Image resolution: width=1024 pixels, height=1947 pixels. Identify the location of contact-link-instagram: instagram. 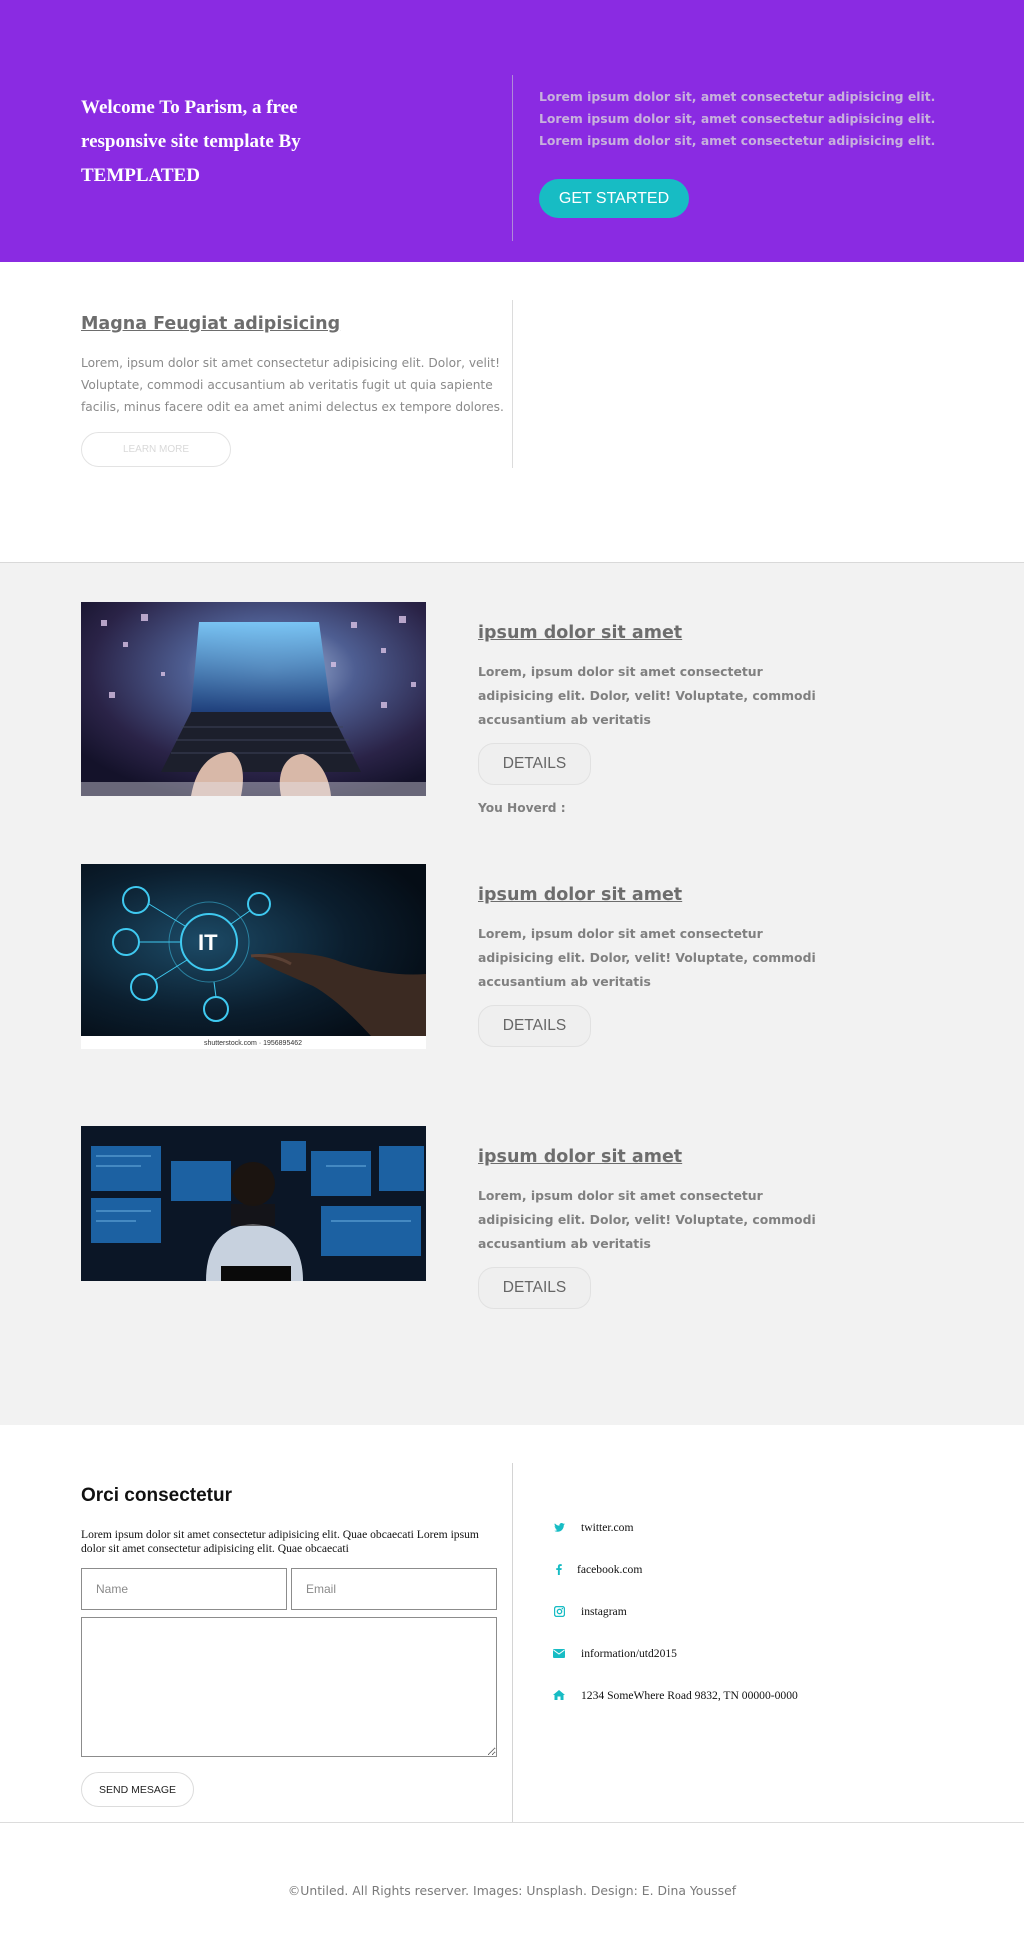
(589, 1611).